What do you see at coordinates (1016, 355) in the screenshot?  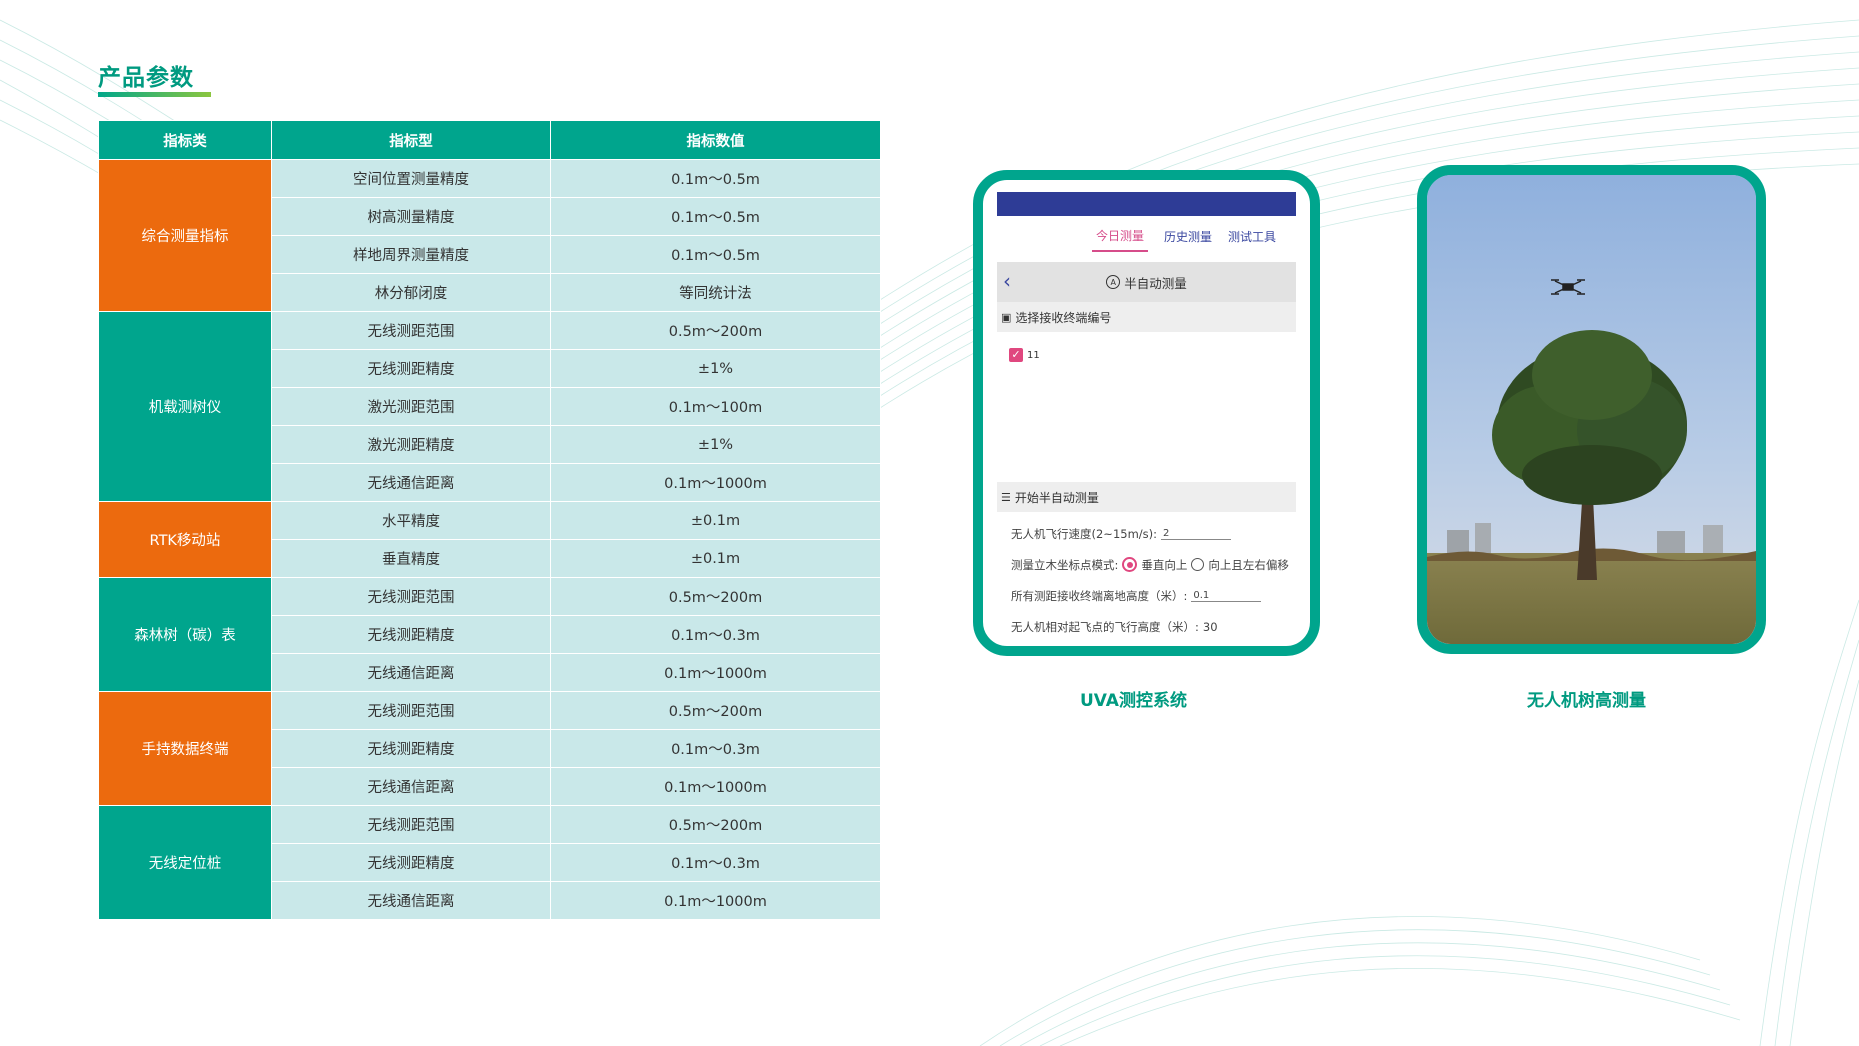 I see `checkbox-checked-icon: ✓` at bounding box center [1016, 355].